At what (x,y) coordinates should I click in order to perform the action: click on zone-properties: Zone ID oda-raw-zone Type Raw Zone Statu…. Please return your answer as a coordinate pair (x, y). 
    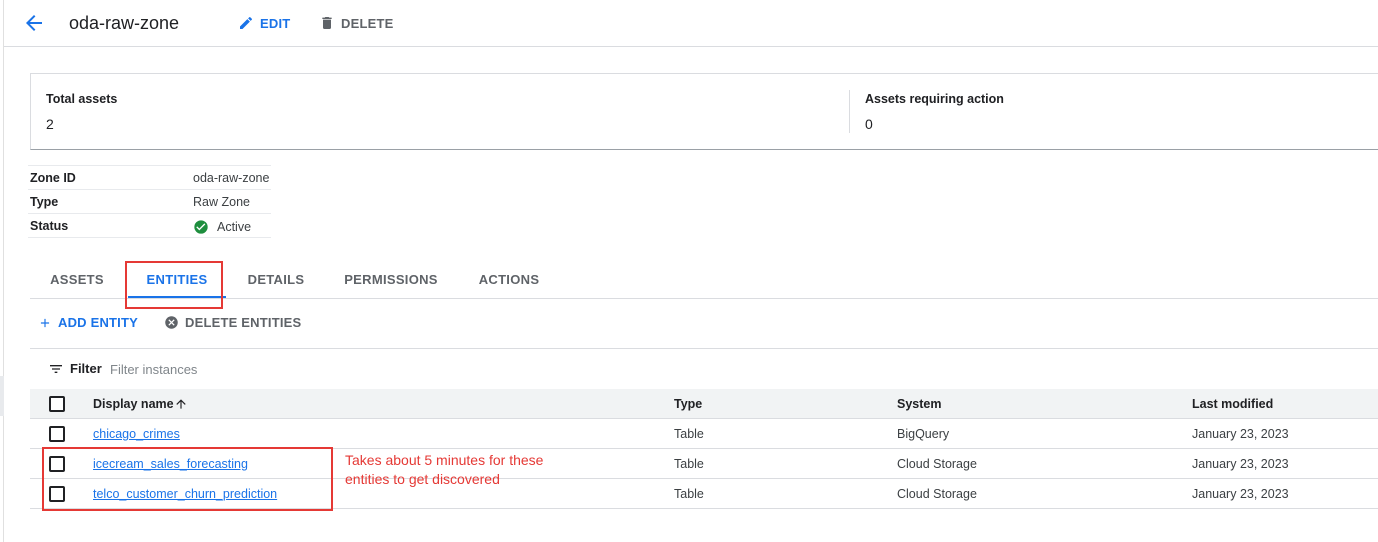
    Looking at the image, I should click on (149, 201).